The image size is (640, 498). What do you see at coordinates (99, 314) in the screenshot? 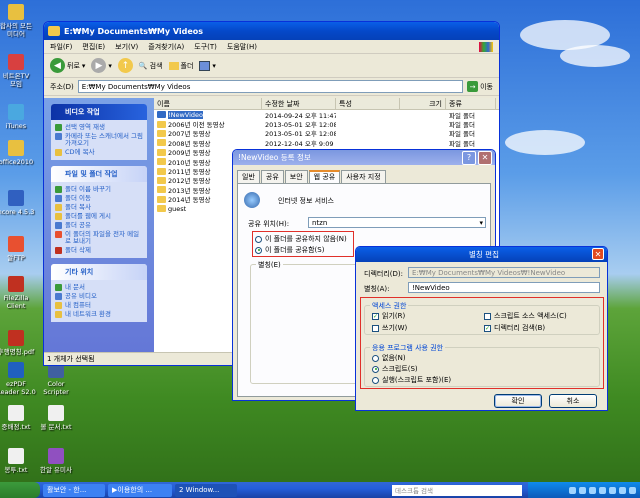
I see `task-link: 내 네트워크 환경` at bounding box center [99, 314].